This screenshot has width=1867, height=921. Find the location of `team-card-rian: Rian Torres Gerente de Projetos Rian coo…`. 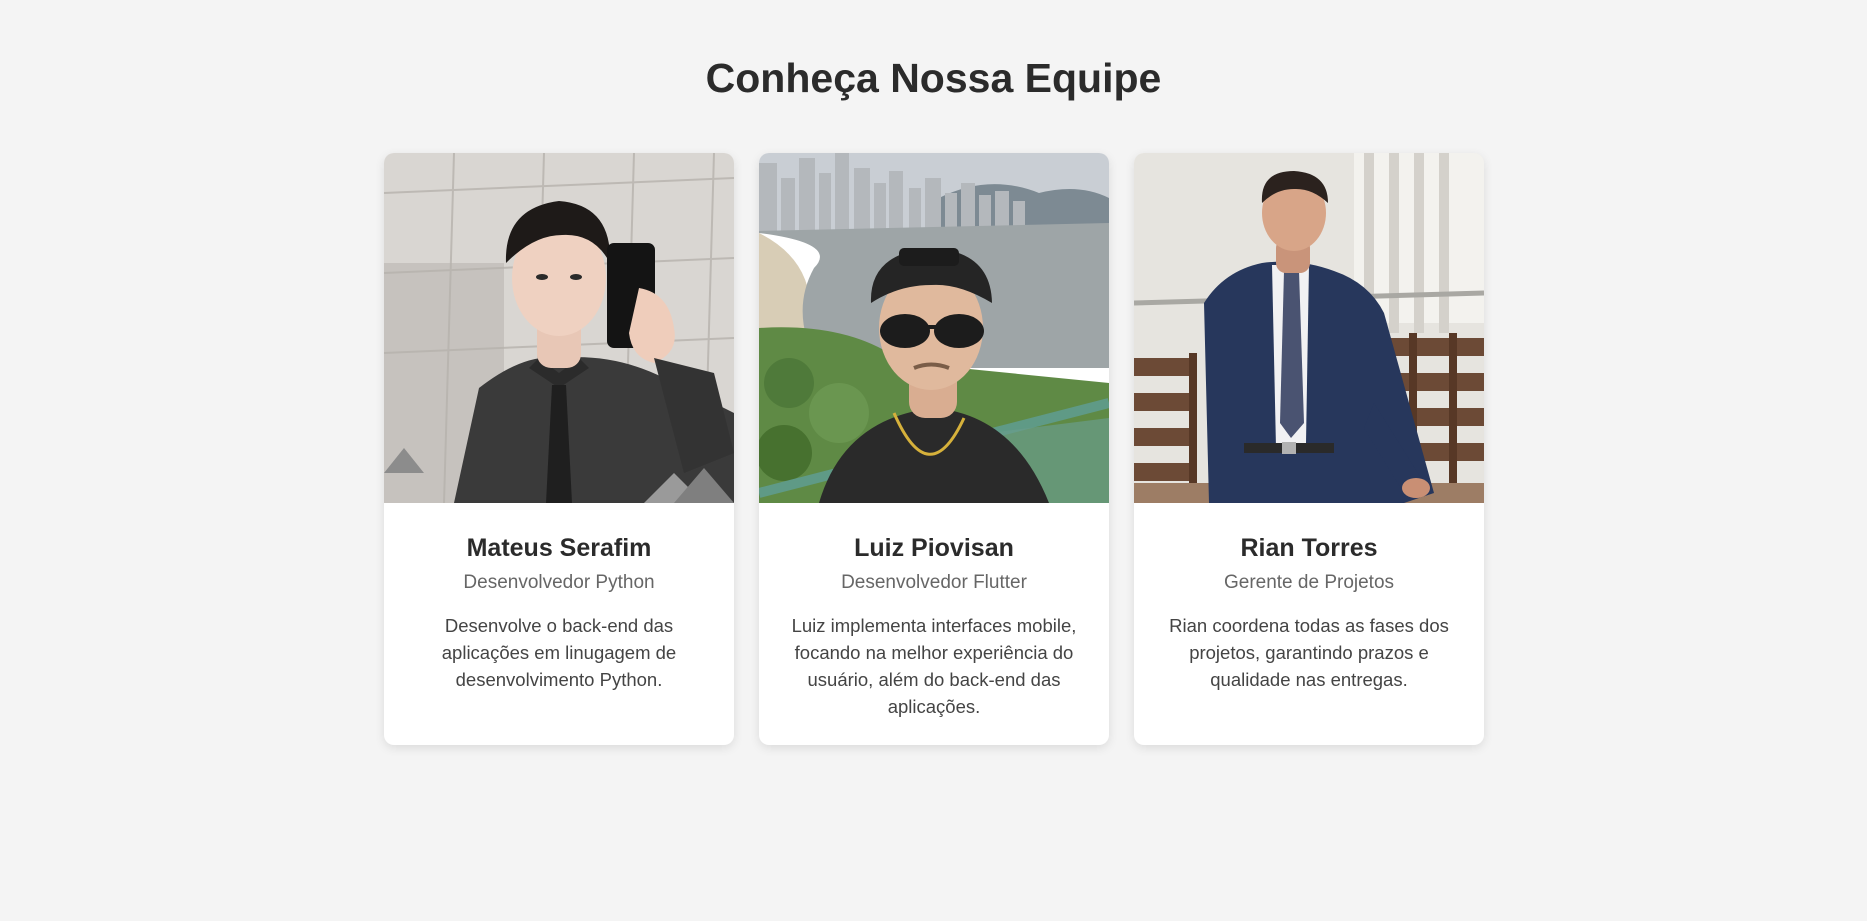

team-card-rian: Rian Torres Gerente de Projetos Rian coo… is located at coordinates (1309, 449).